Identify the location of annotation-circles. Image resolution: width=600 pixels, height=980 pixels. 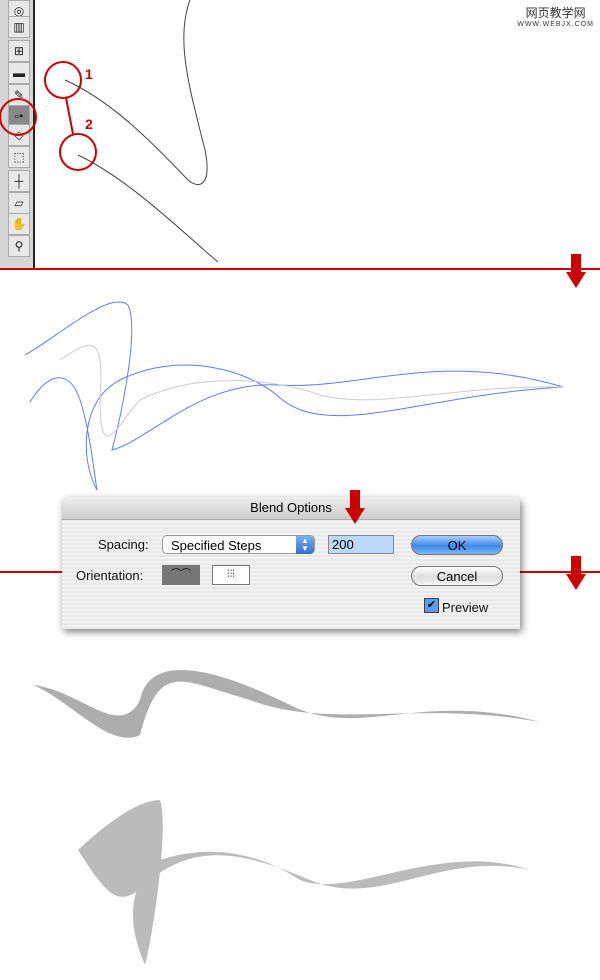
(48, 116).